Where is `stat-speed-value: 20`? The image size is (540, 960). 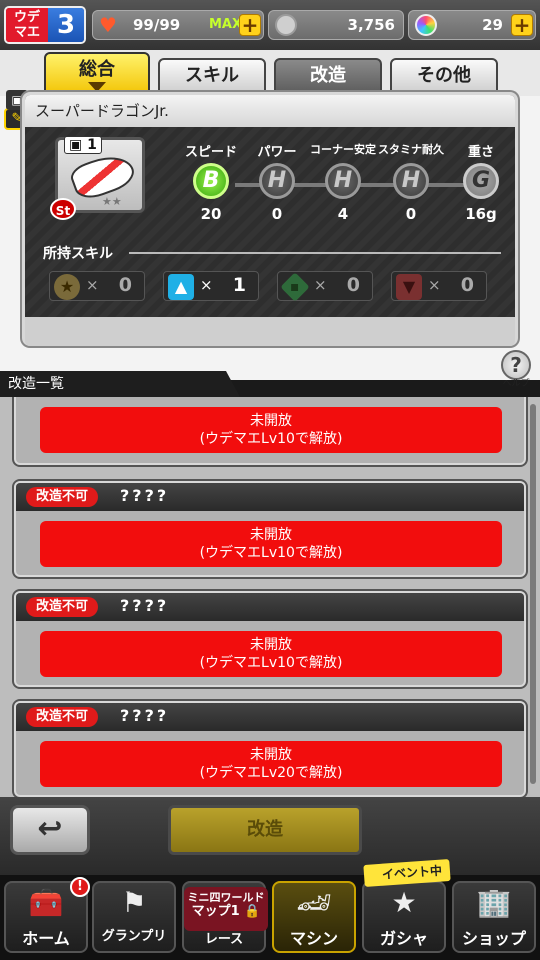 stat-speed-value: 20 is located at coordinates (211, 214).